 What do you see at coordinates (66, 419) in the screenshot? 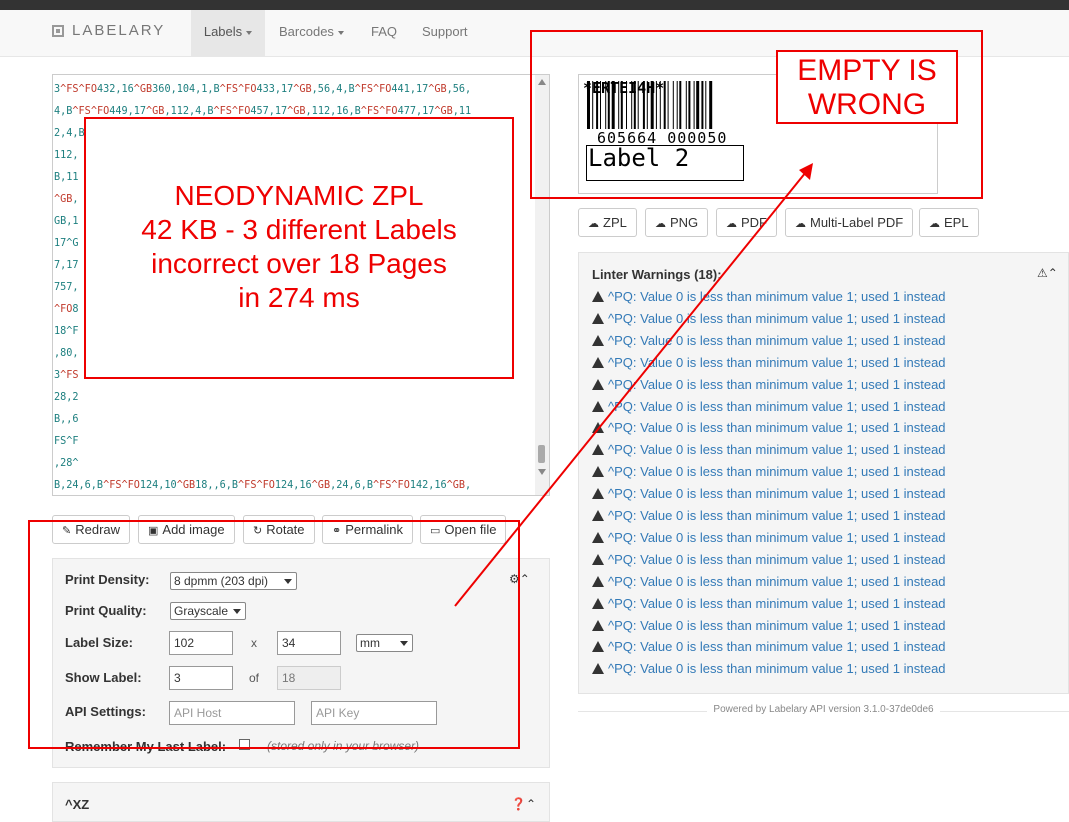
I see `code-line: B,,6` at bounding box center [66, 419].